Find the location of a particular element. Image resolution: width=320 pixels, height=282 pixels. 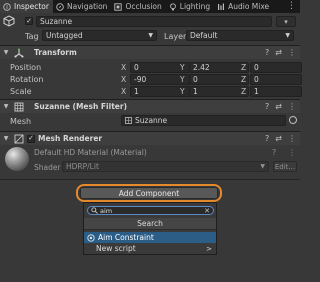

clear-search-icon: ✕ is located at coordinates (207, 211).